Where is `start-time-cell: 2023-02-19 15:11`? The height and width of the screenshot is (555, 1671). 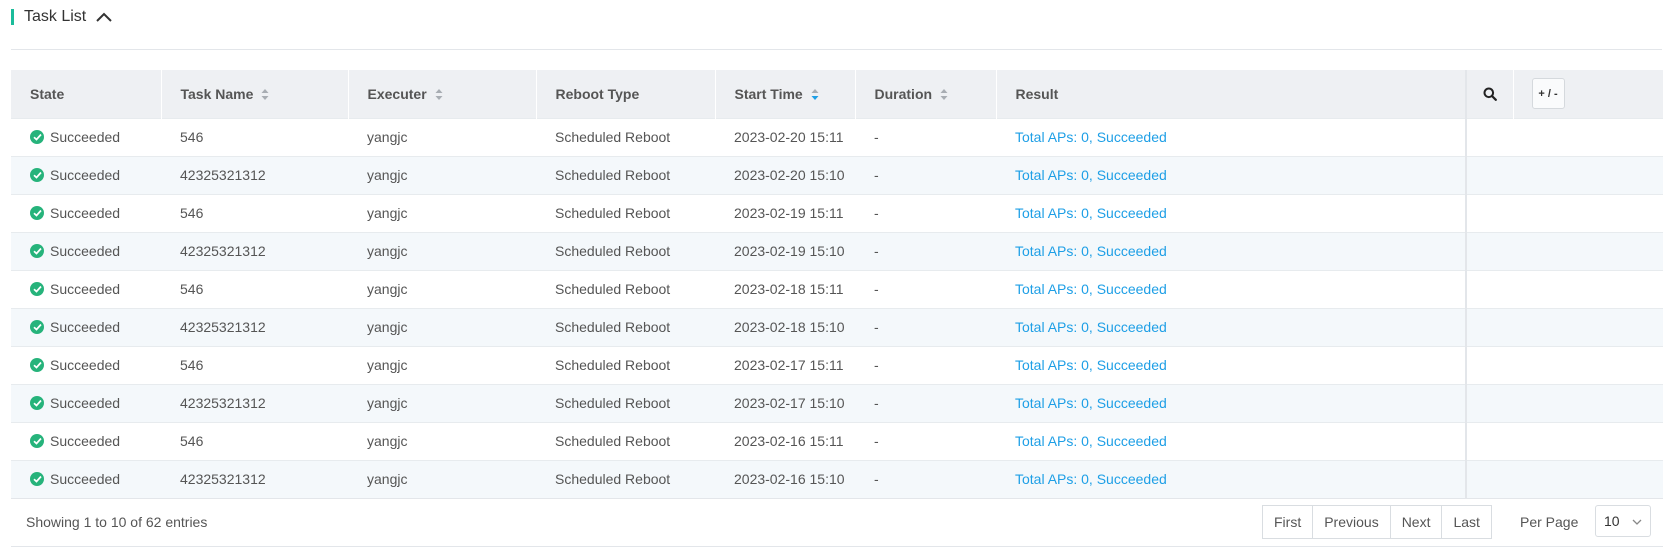 start-time-cell: 2023-02-19 15:11 is located at coordinates (785, 212).